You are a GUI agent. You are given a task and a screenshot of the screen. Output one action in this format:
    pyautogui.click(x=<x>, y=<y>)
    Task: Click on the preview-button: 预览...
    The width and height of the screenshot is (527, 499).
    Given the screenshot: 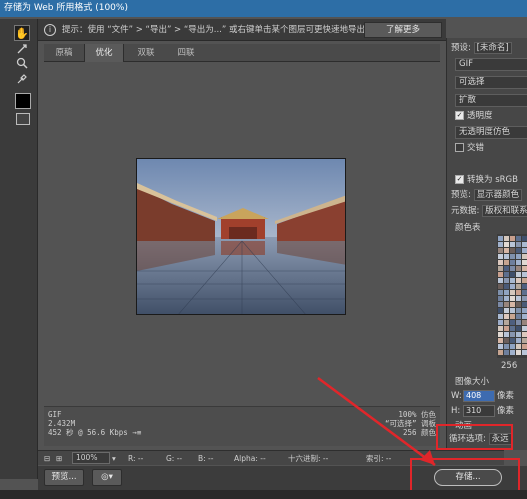 What is the action you would take?
    pyautogui.click(x=64, y=477)
    